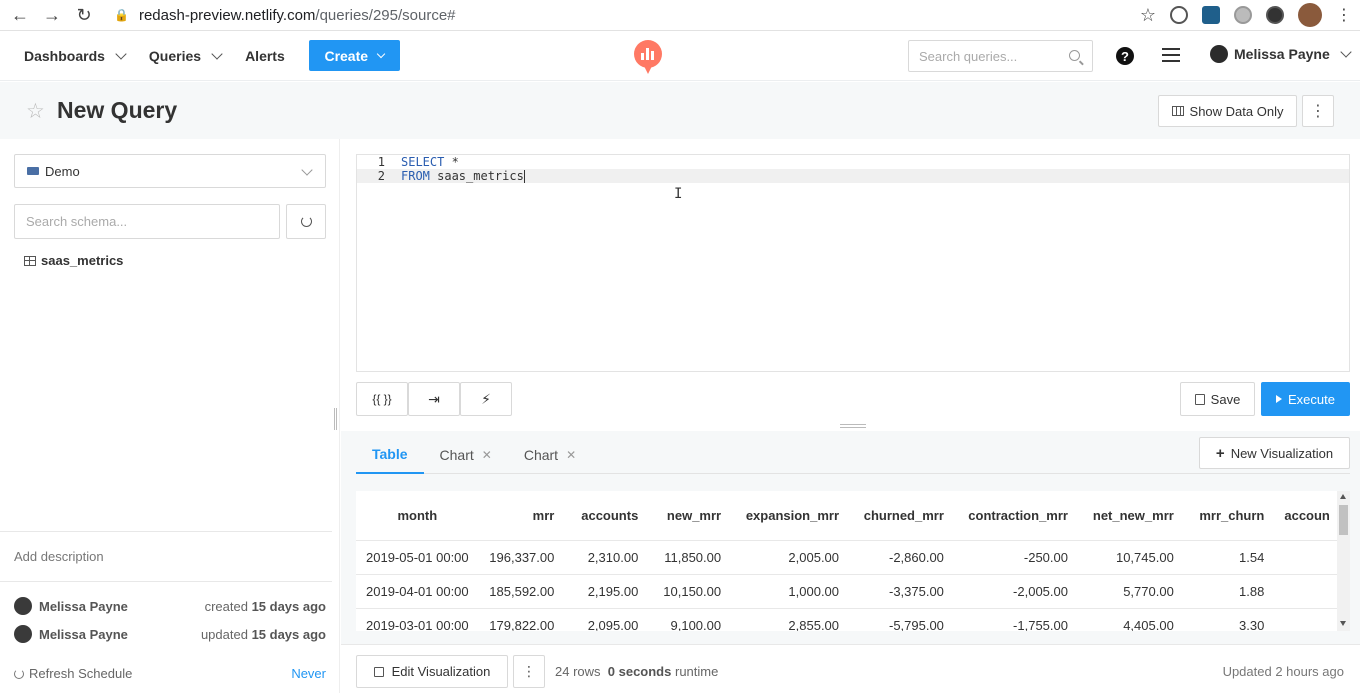 The width and height of the screenshot is (1360, 693). What do you see at coordinates (1220, 453) in the screenshot?
I see `plus-icon: +` at bounding box center [1220, 453].